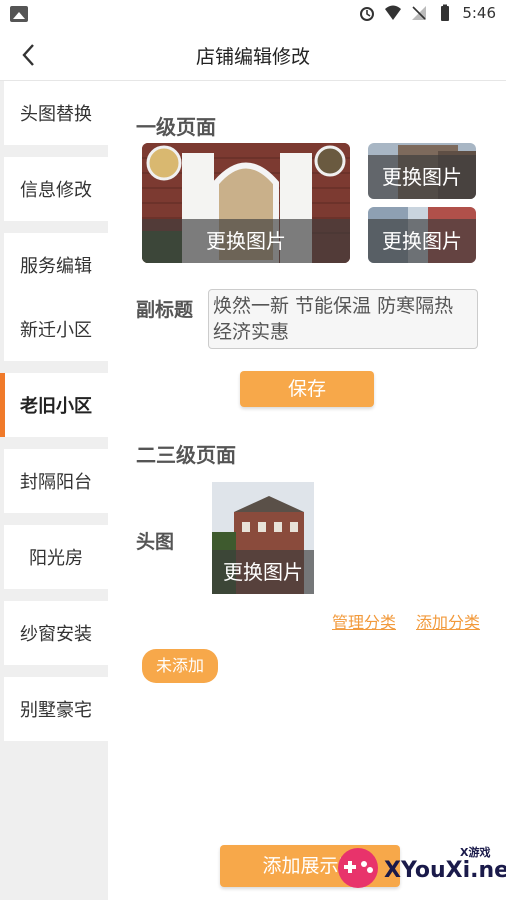 The image size is (506, 900). I want to click on sidebar-item-screen-window: 纱窗安装, so click(56, 633).